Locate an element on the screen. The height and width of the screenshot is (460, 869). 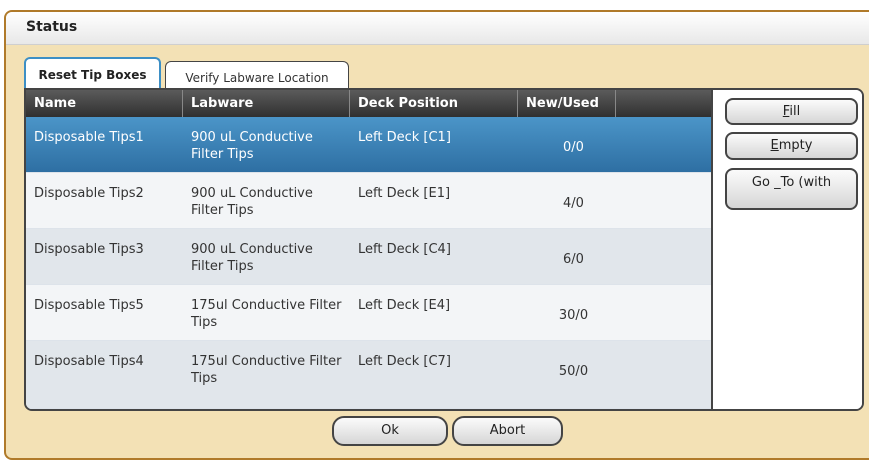
empty-button: Empty is located at coordinates (791, 146).